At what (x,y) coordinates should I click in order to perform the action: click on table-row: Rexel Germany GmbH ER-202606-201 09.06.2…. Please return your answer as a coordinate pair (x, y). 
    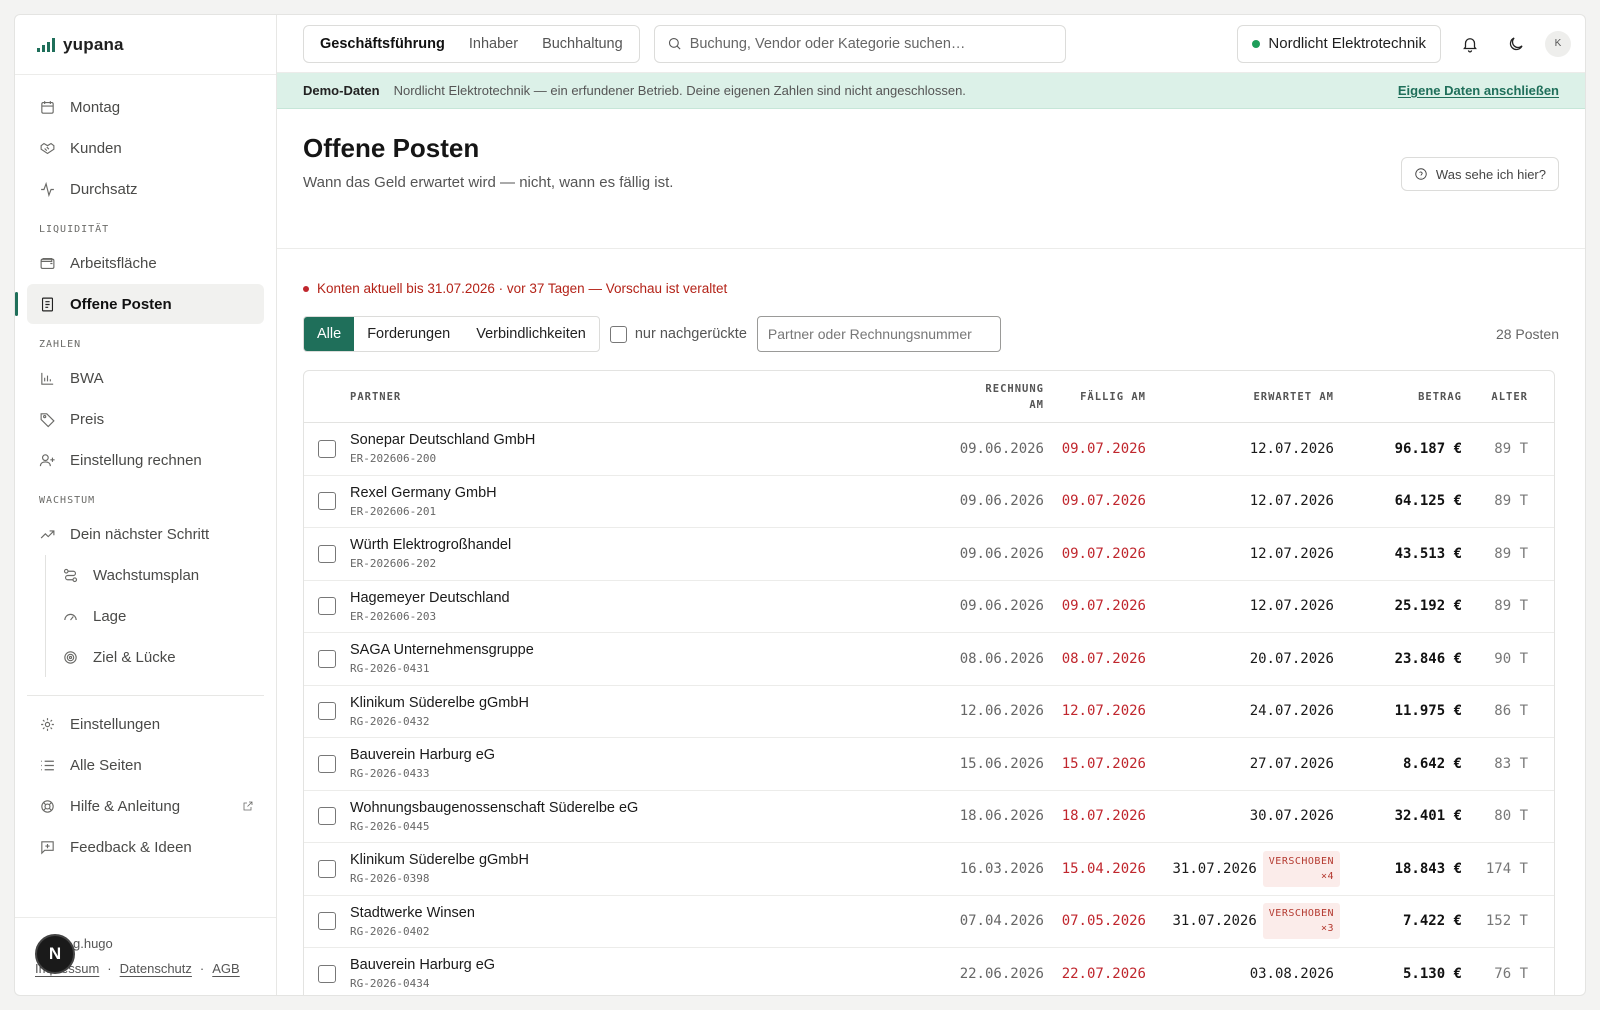
    Looking at the image, I should click on (929, 502).